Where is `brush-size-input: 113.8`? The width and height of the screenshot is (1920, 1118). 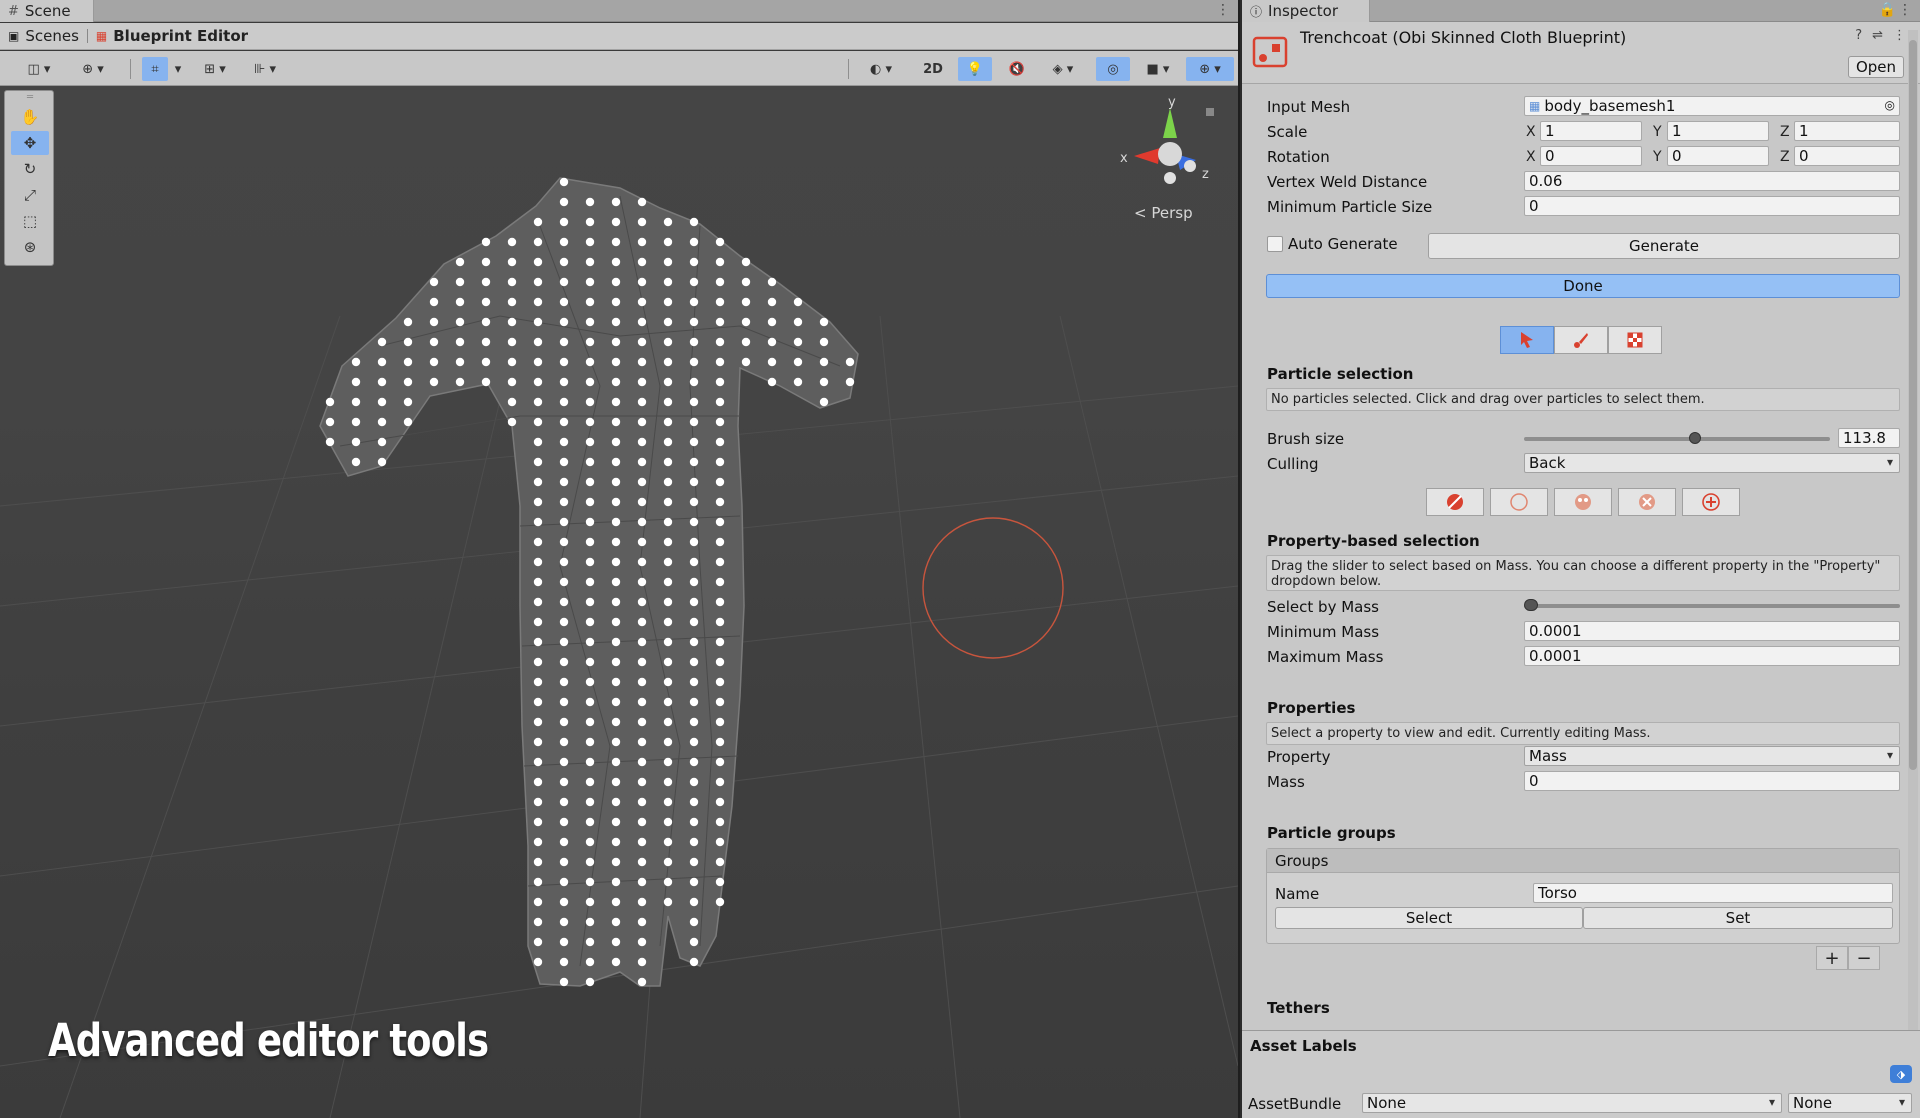 brush-size-input: 113.8 is located at coordinates (1869, 438).